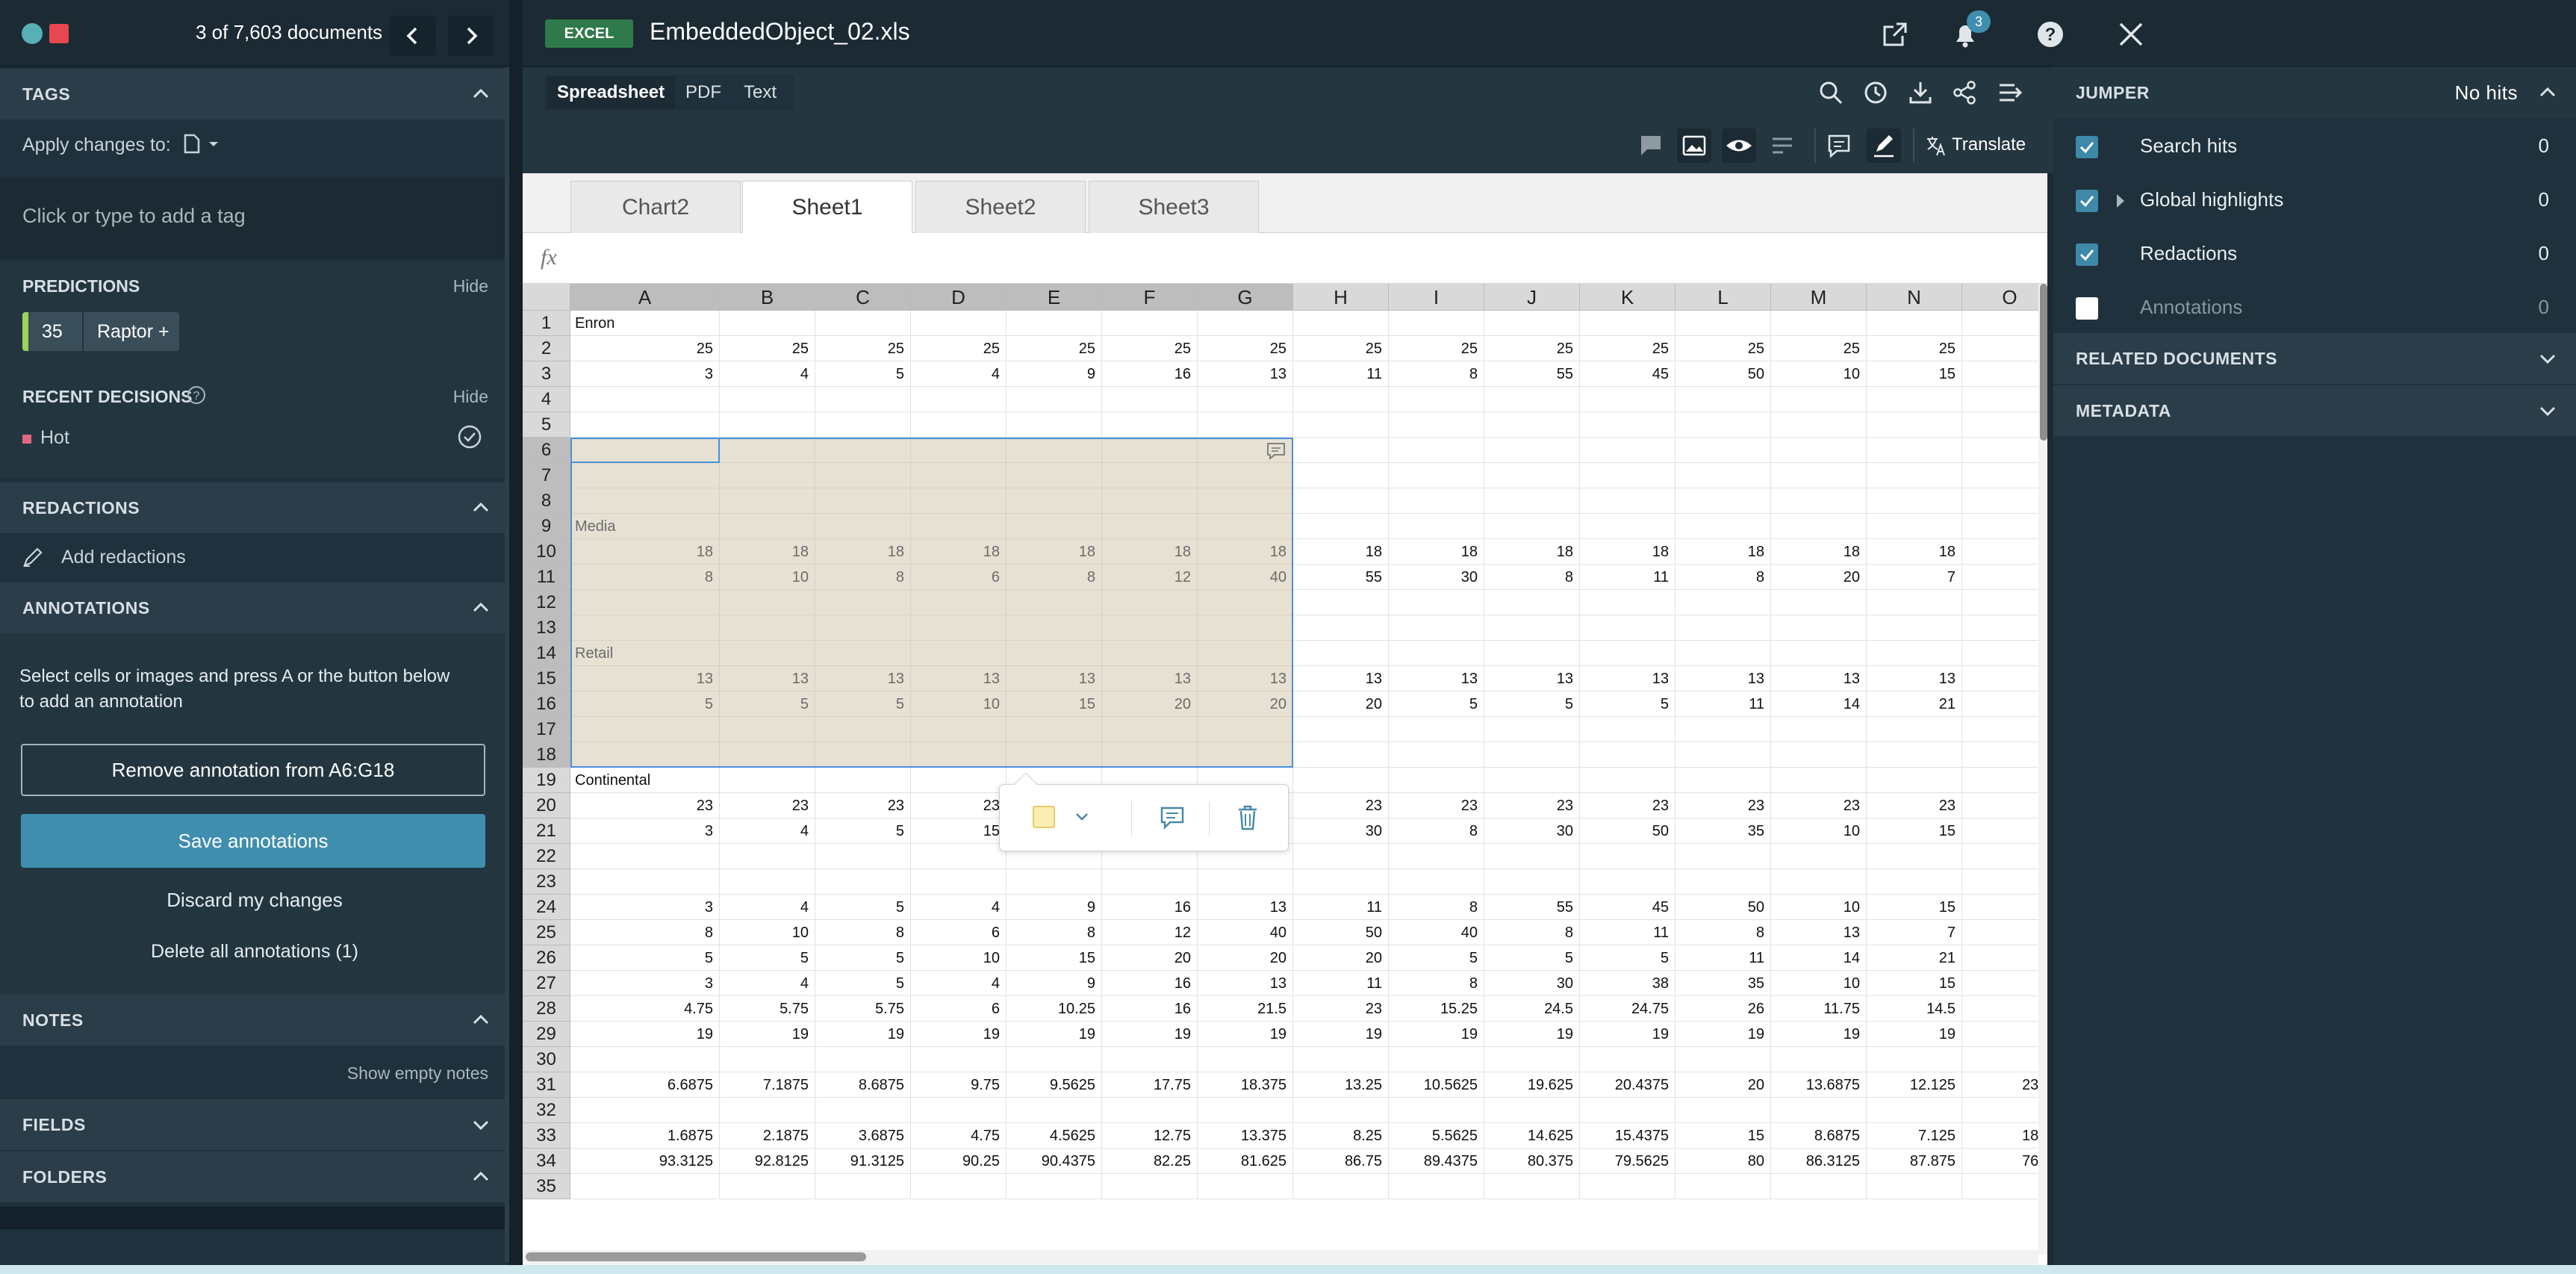 The height and width of the screenshot is (1274, 2576). Describe the element at coordinates (1245, 425) in the screenshot. I see `cell-g5` at that location.